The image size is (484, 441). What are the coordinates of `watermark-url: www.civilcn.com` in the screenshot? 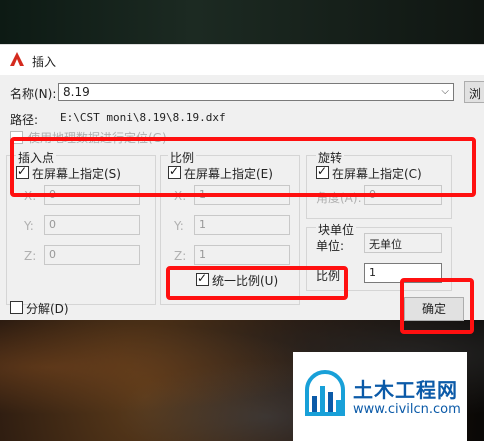 It's located at (407, 409).